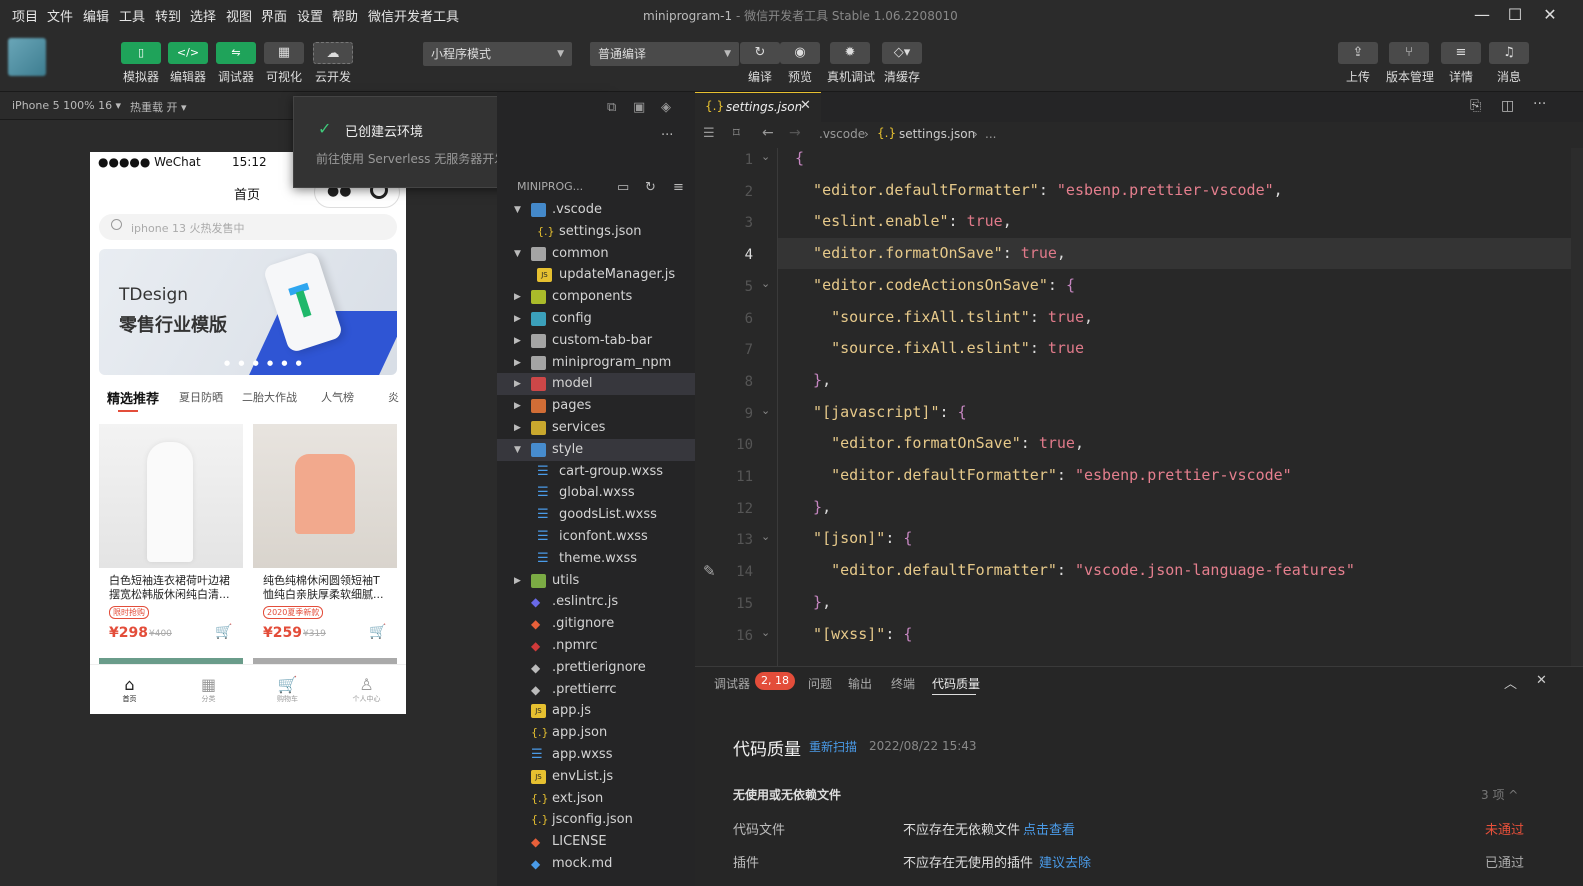 Image resolution: width=1583 pixels, height=886 pixels. What do you see at coordinates (1507, 106) in the screenshot?
I see `split-editor-icon: ◫` at bounding box center [1507, 106].